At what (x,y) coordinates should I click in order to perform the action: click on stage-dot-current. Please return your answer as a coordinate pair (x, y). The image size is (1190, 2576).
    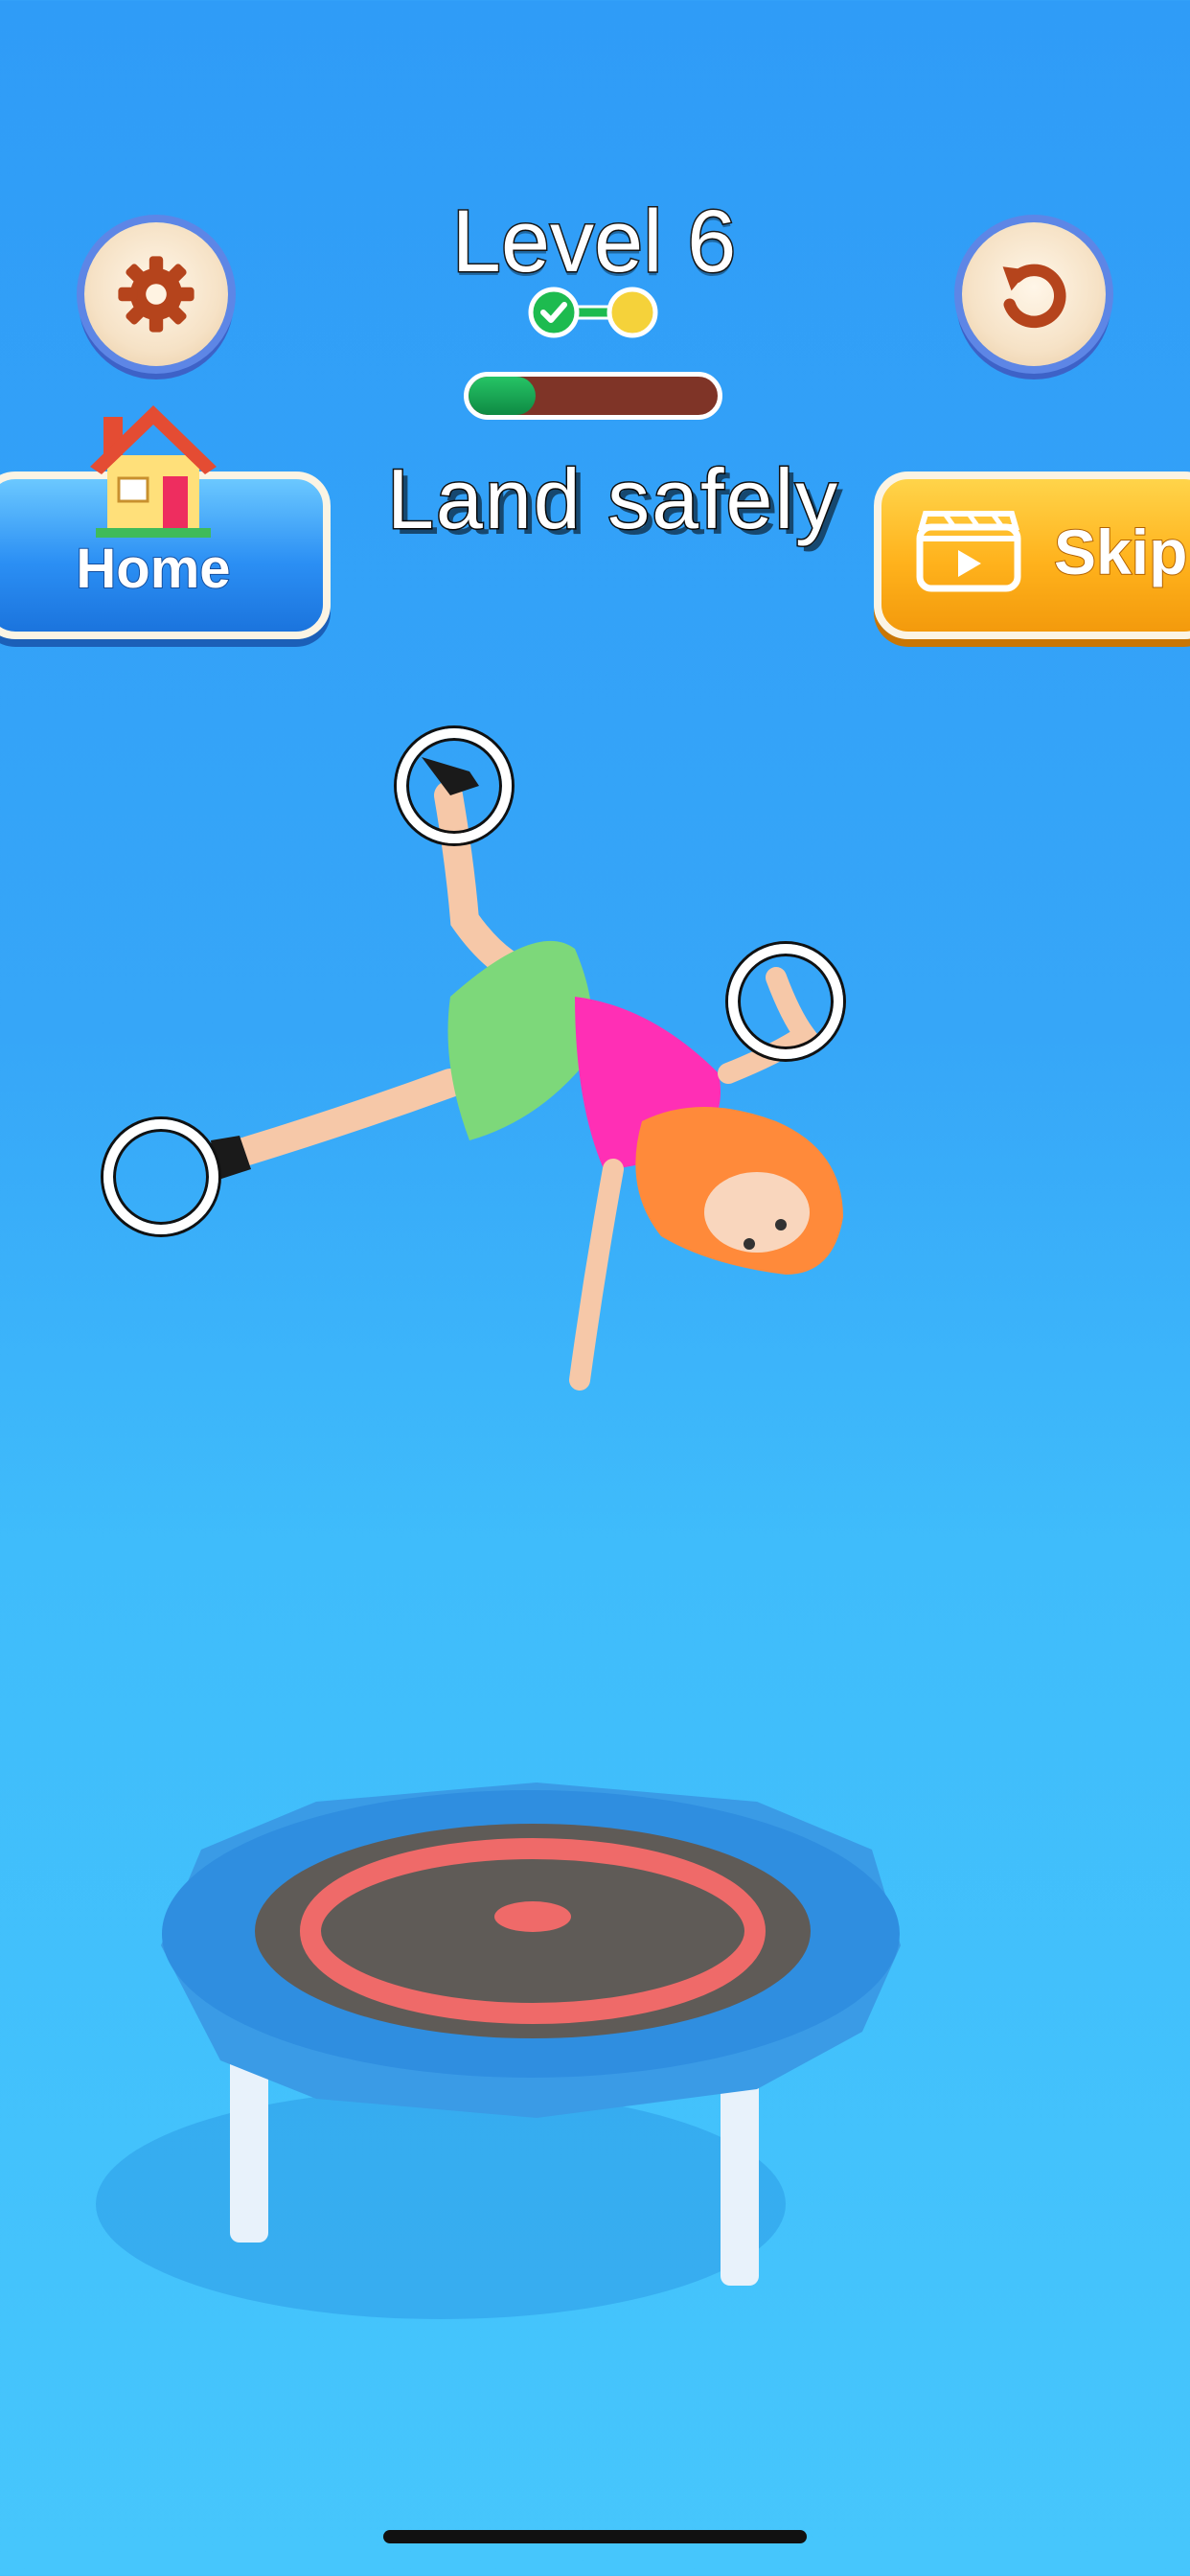
    Looking at the image, I should click on (632, 312).